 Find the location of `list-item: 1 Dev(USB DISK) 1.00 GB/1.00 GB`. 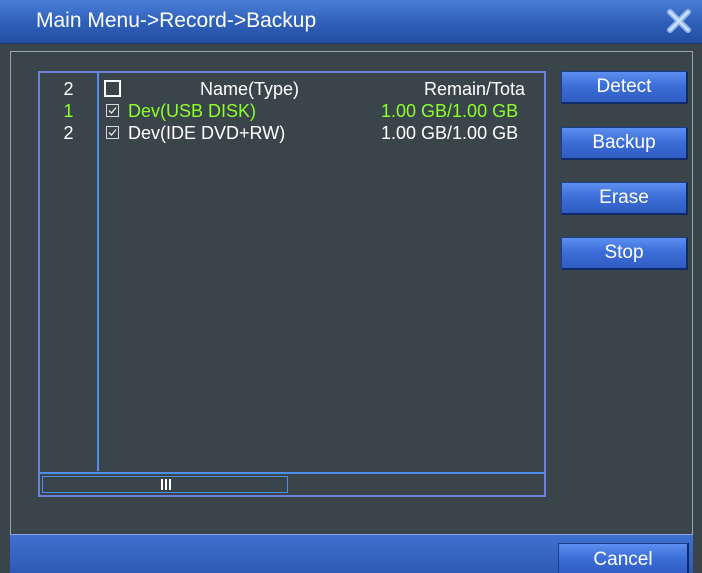

list-item: 1 Dev(USB DISK) 1.00 GB/1.00 GB is located at coordinates (292, 111).